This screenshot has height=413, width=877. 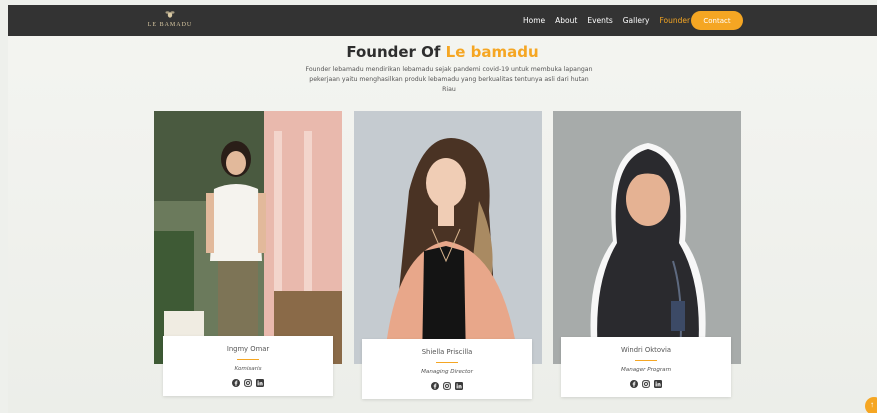 I want to click on page-title: Founder Of Le bamadu, so click(x=442, y=52).